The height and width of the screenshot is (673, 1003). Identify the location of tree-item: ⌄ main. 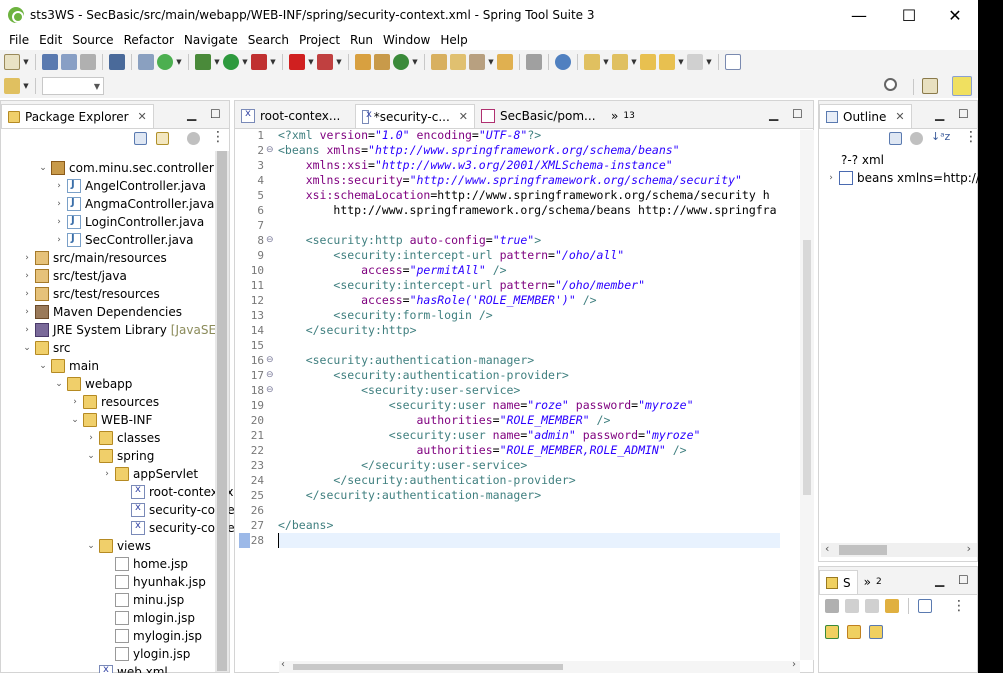
(68, 366).